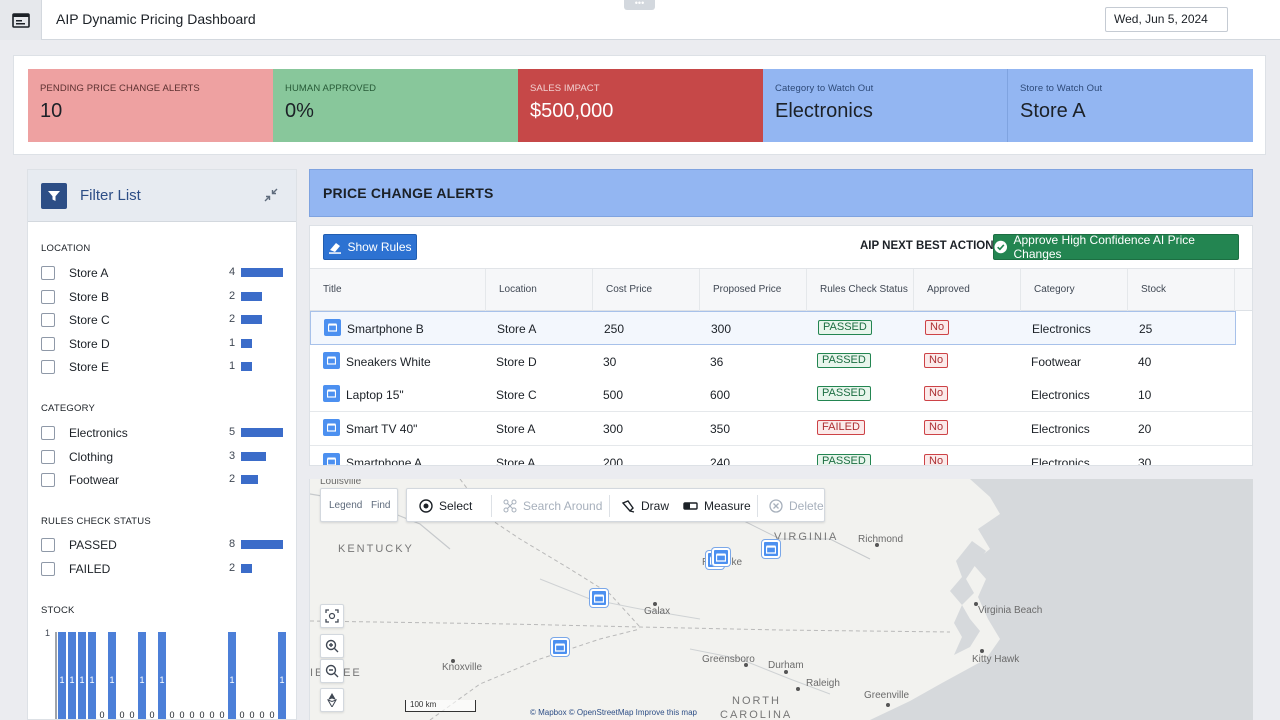 The width and height of the screenshot is (1280, 720). I want to click on show-rules-button: Show Rules, so click(370, 247).